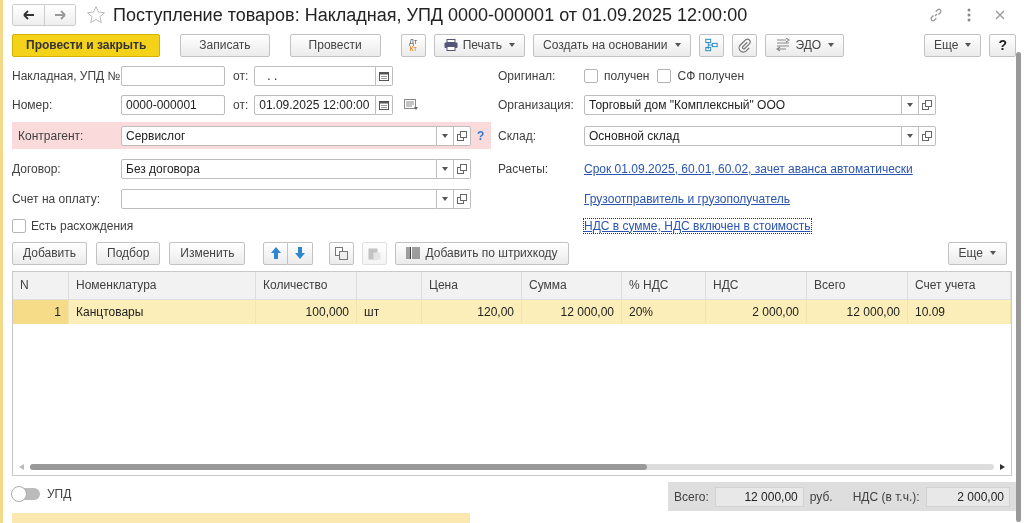  I want to click on link-icon, so click(936, 15).